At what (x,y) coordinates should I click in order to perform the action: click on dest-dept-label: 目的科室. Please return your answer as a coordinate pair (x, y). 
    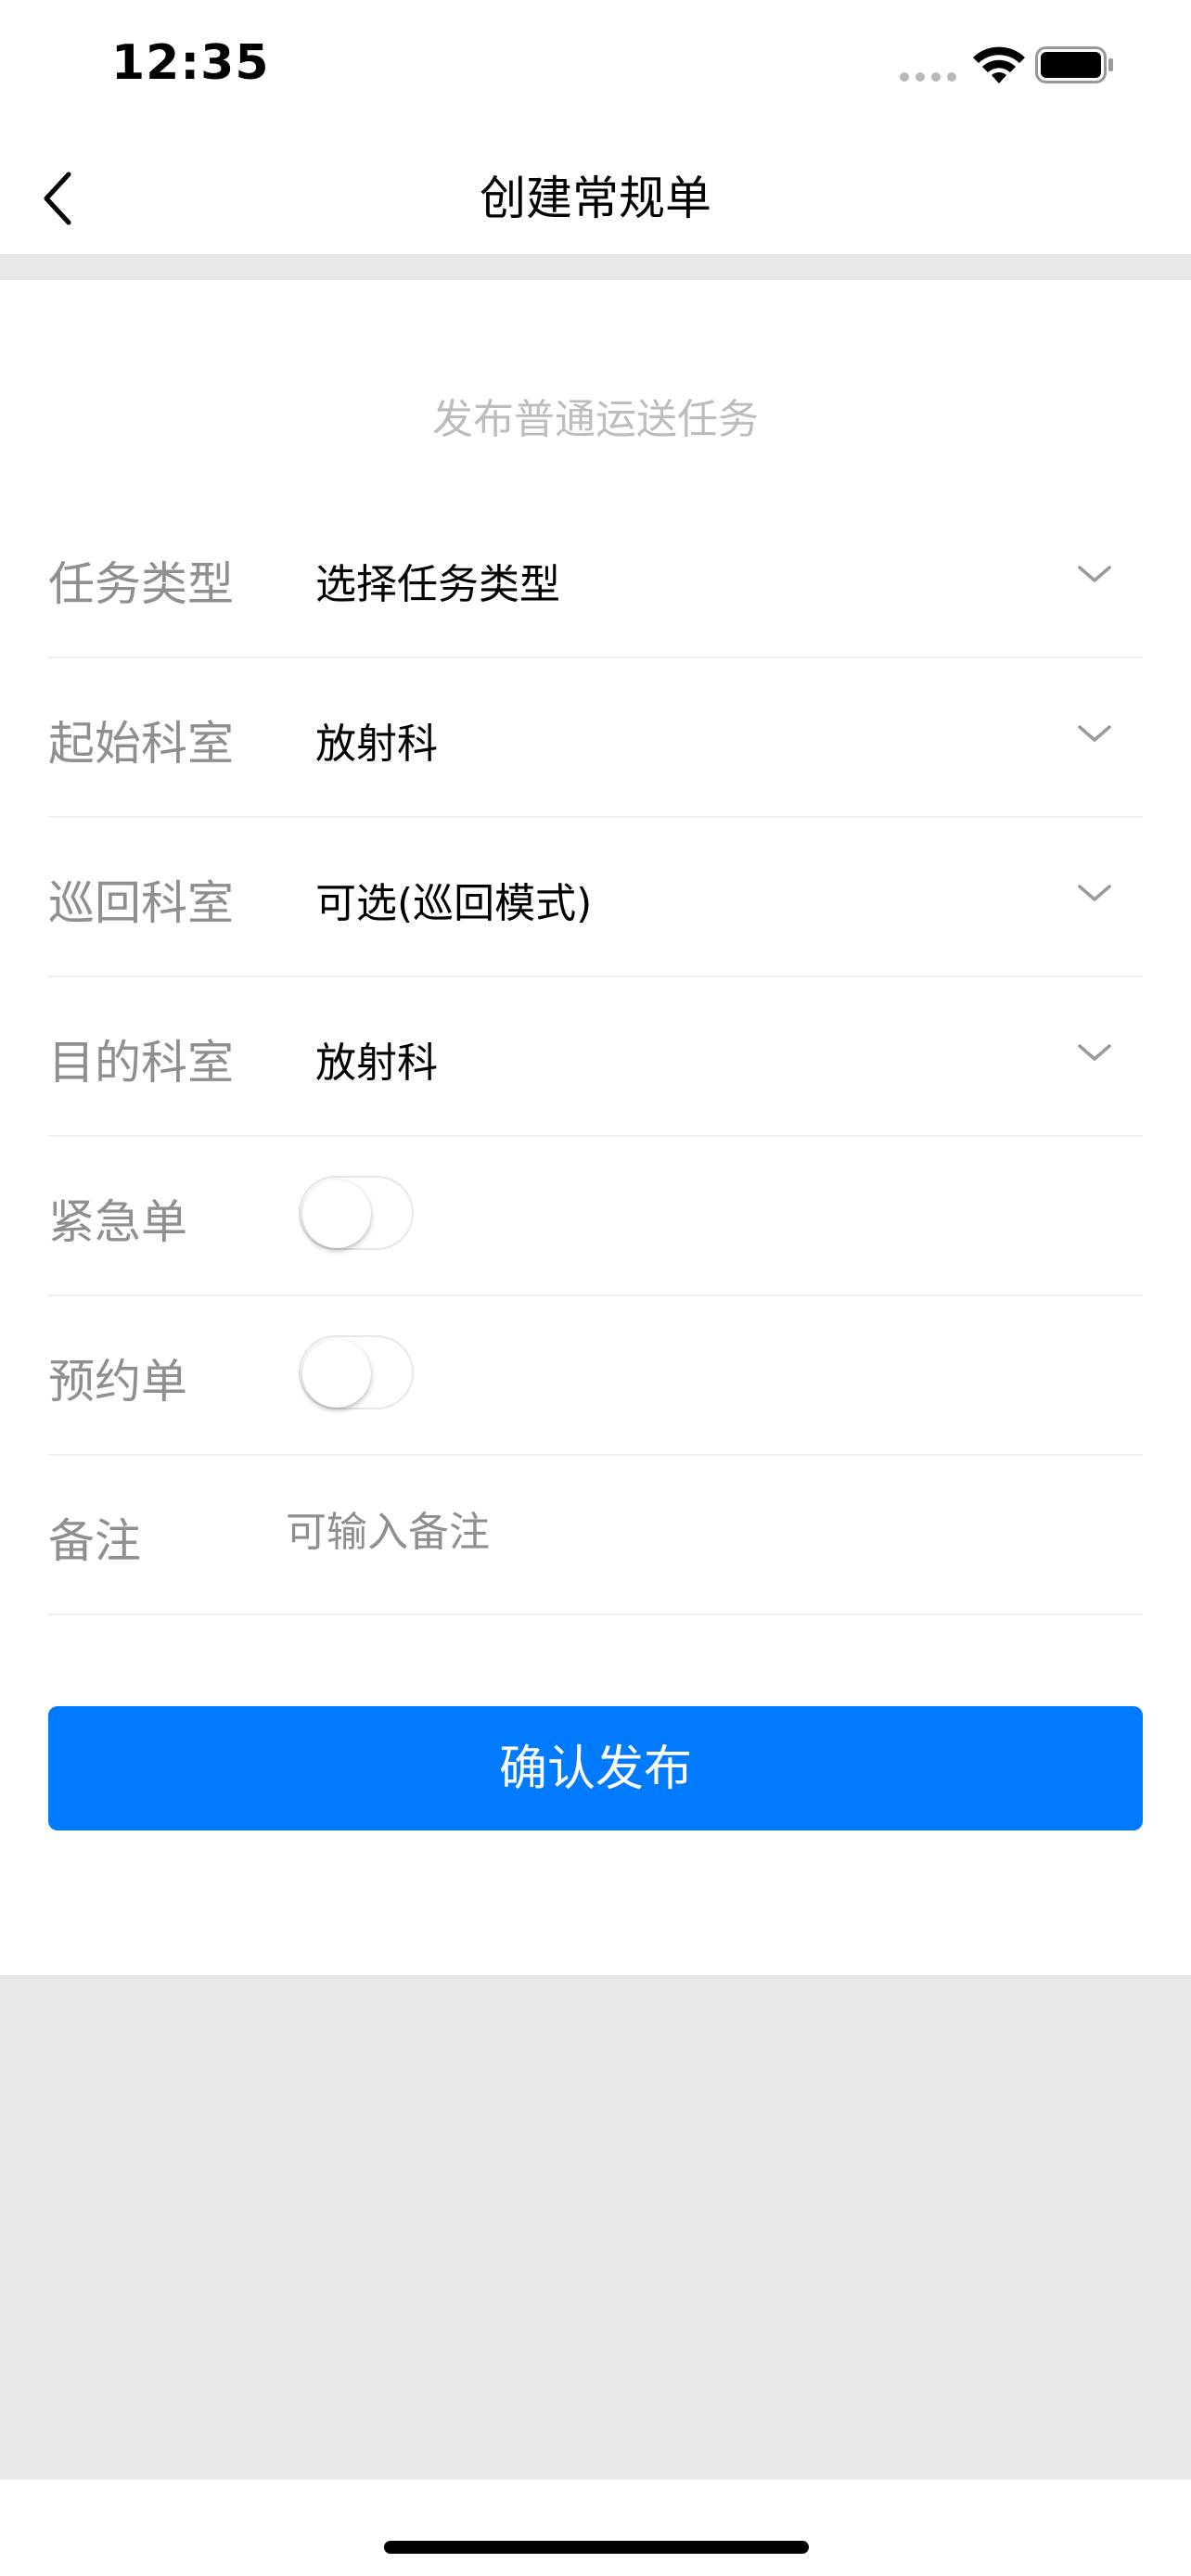
    Looking at the image, I should click on (141, 1063).